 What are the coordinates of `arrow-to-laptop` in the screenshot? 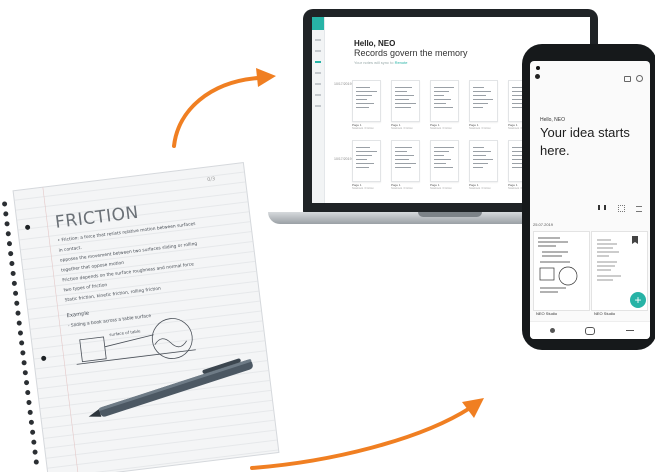 It's located at (216, 112).